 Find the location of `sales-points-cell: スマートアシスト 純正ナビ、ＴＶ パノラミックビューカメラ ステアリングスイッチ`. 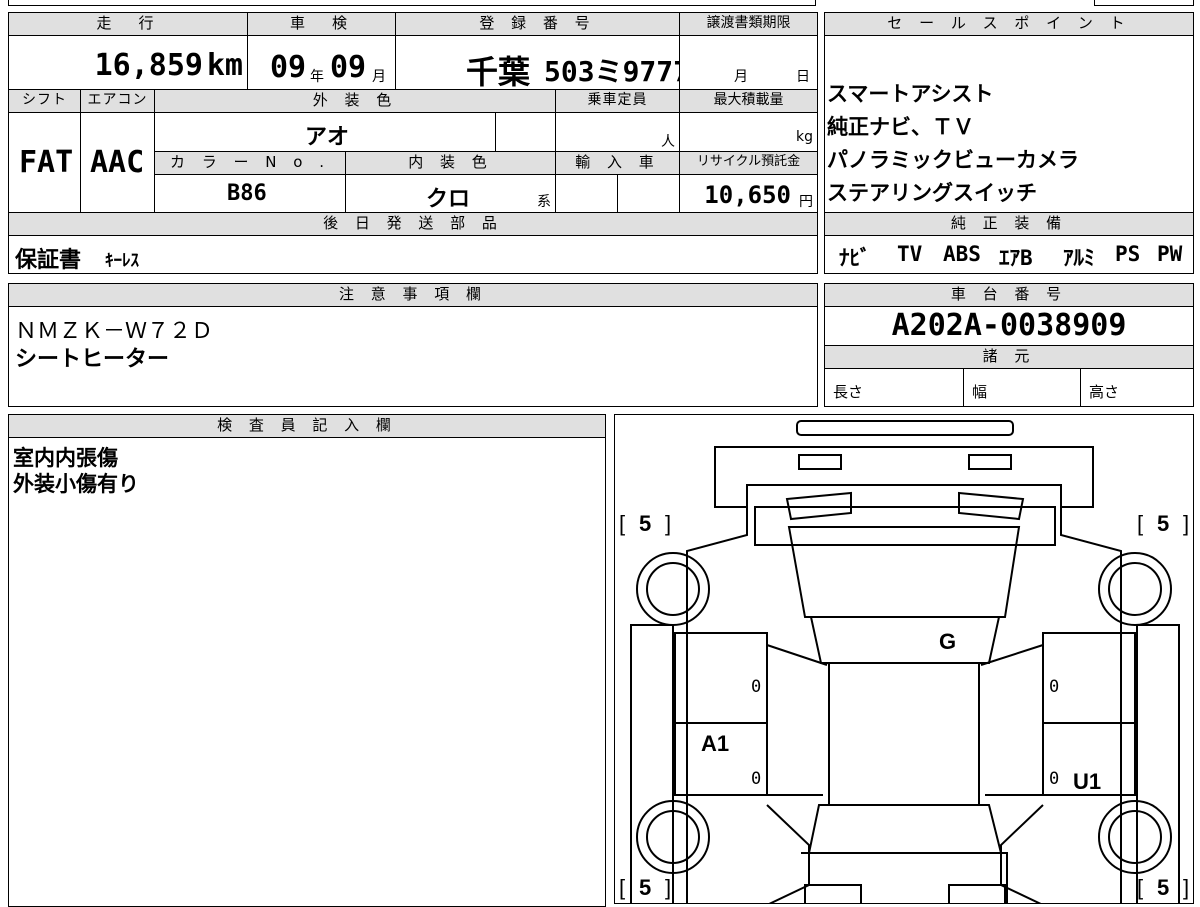

sales-points-cell: スマートアシスト 純正ナビ、ＴＶ パノラミックビューカメラ ステアリングスイッチ is located at coordinates (1009, 124).